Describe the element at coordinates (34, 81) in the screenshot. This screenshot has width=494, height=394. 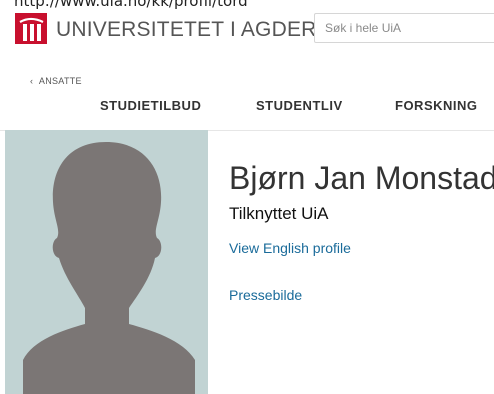
I see `chevron-left-icon: ‹` at that location.